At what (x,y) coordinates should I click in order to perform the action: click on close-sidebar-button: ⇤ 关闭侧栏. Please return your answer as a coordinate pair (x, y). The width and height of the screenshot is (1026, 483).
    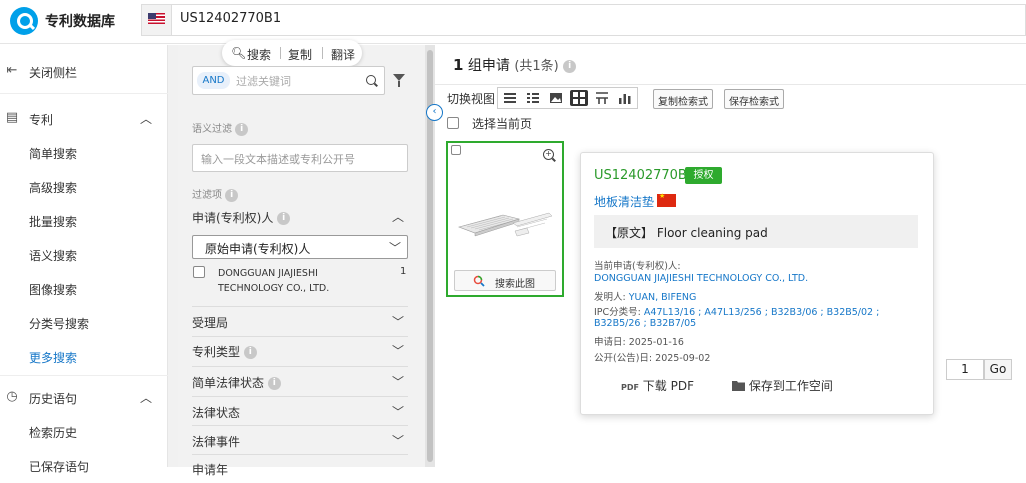
    Looking at the image, I should click on (84, 71).